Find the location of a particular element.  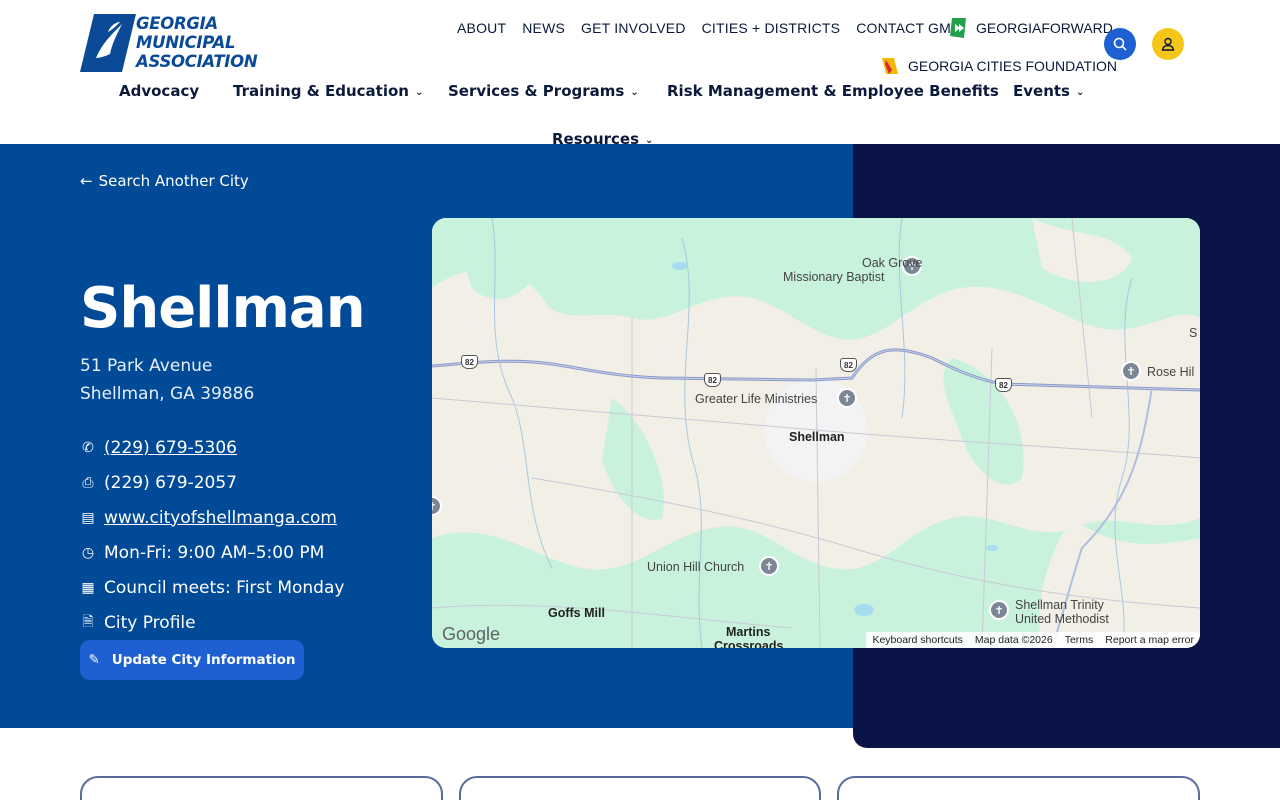

council-value: Council meets: First Monday is located at coordinates (224, 587).